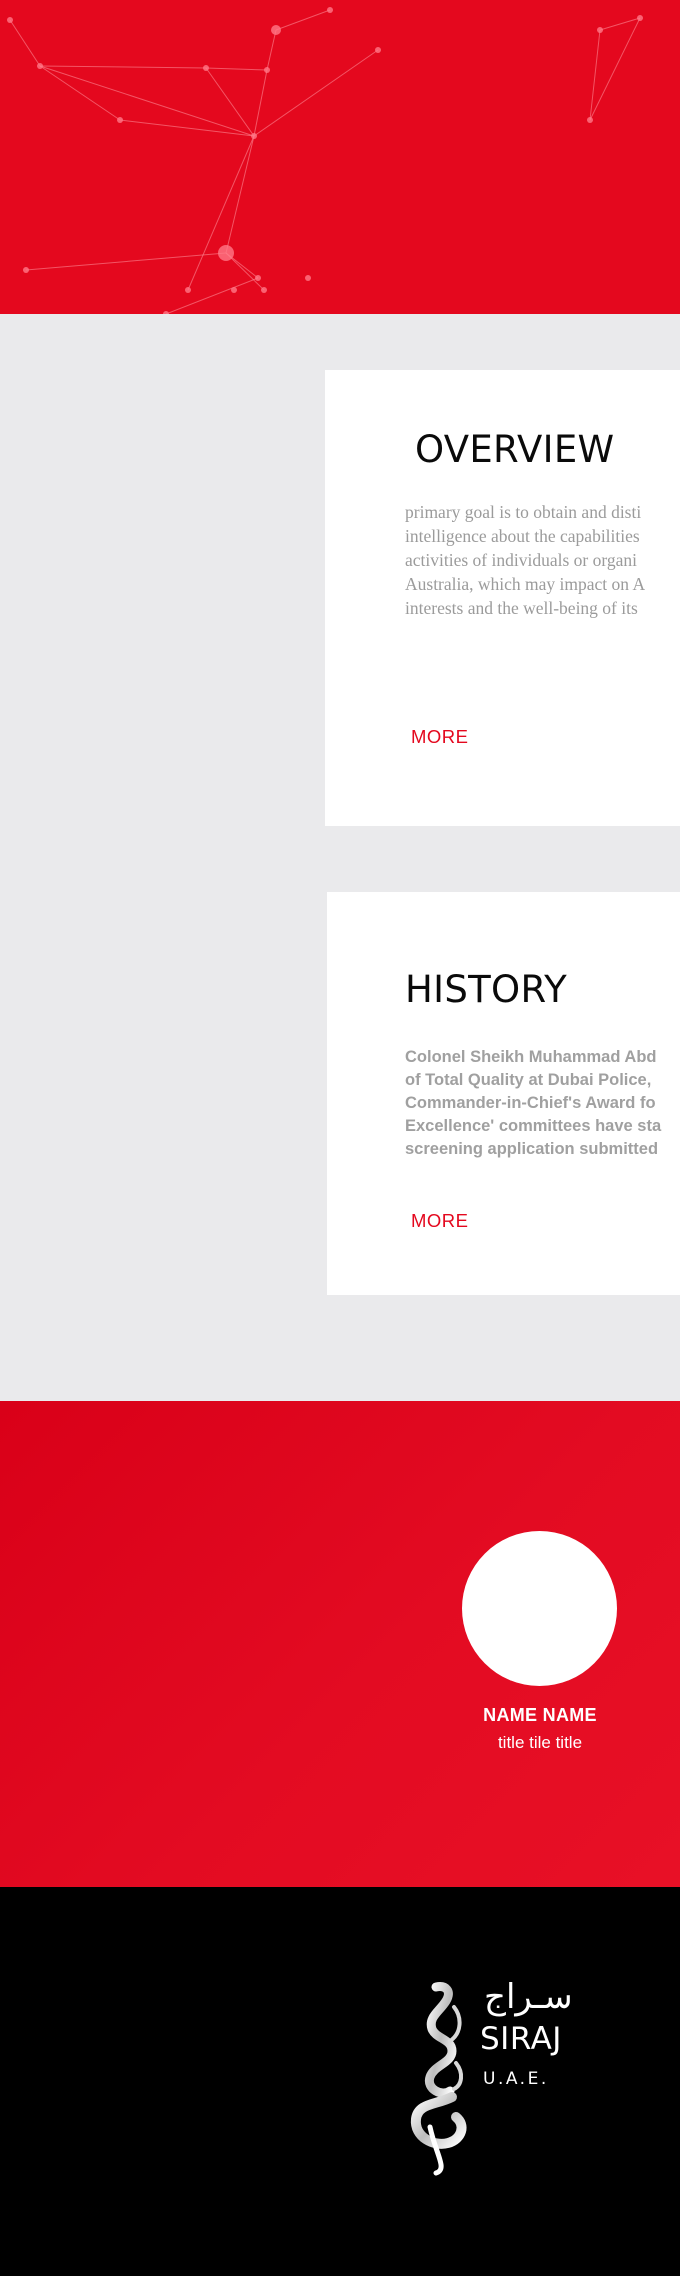 This screenshot has height=2276, width=680. Describe the element at coordinates (486, 989) in the screenshot. I see `history-title: HISTORY` at that location.